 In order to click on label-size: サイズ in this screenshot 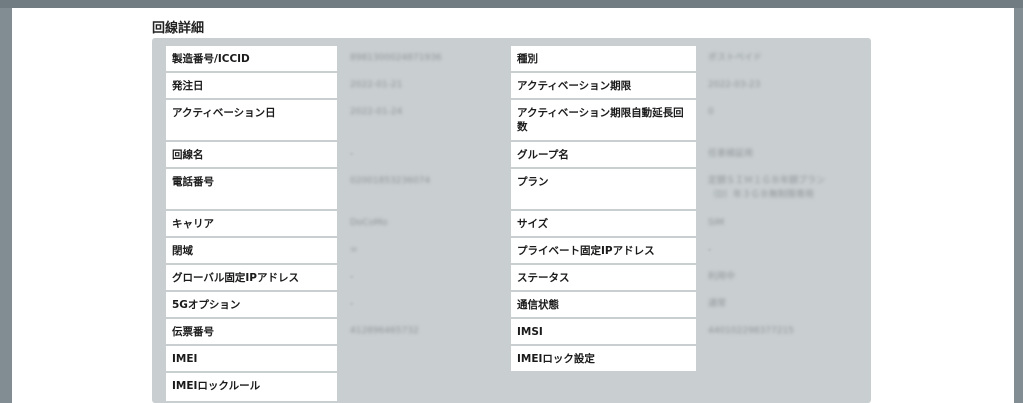, I will do `click(603, 223)`.